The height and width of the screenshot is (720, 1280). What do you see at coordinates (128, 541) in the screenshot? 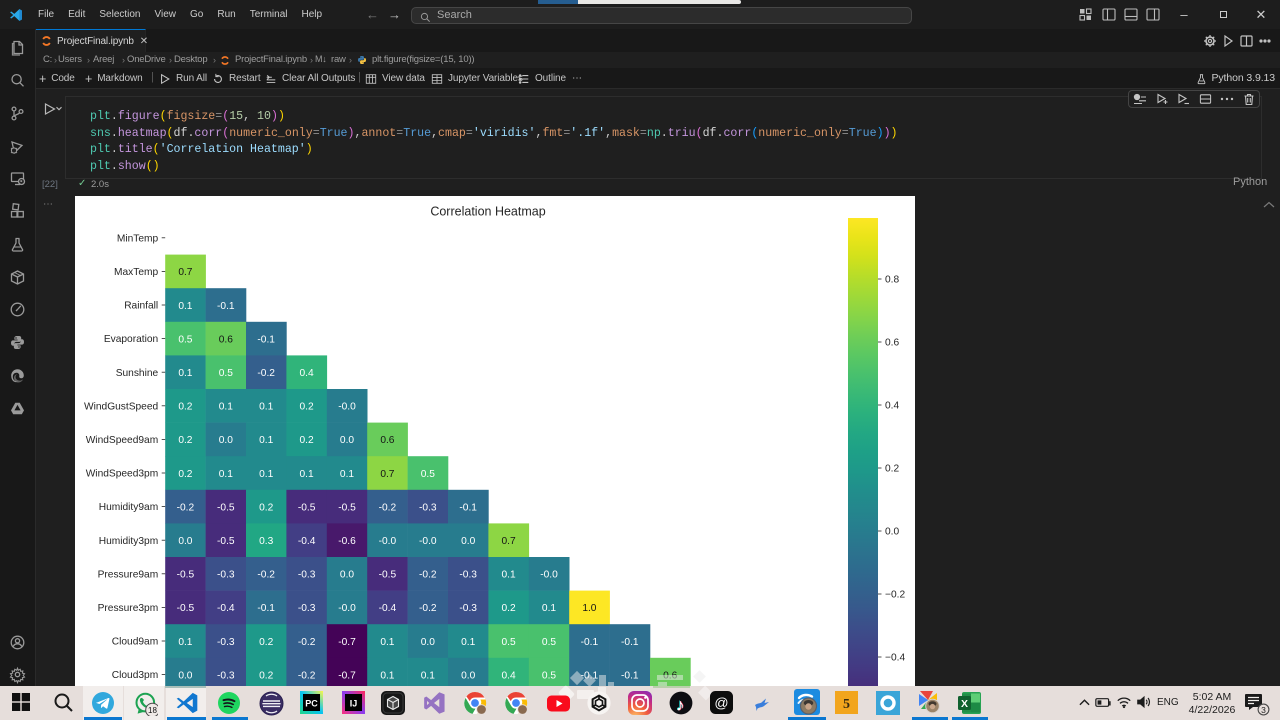
I see `svg-text: Humidity3pm` at bounding box center [128, 541].